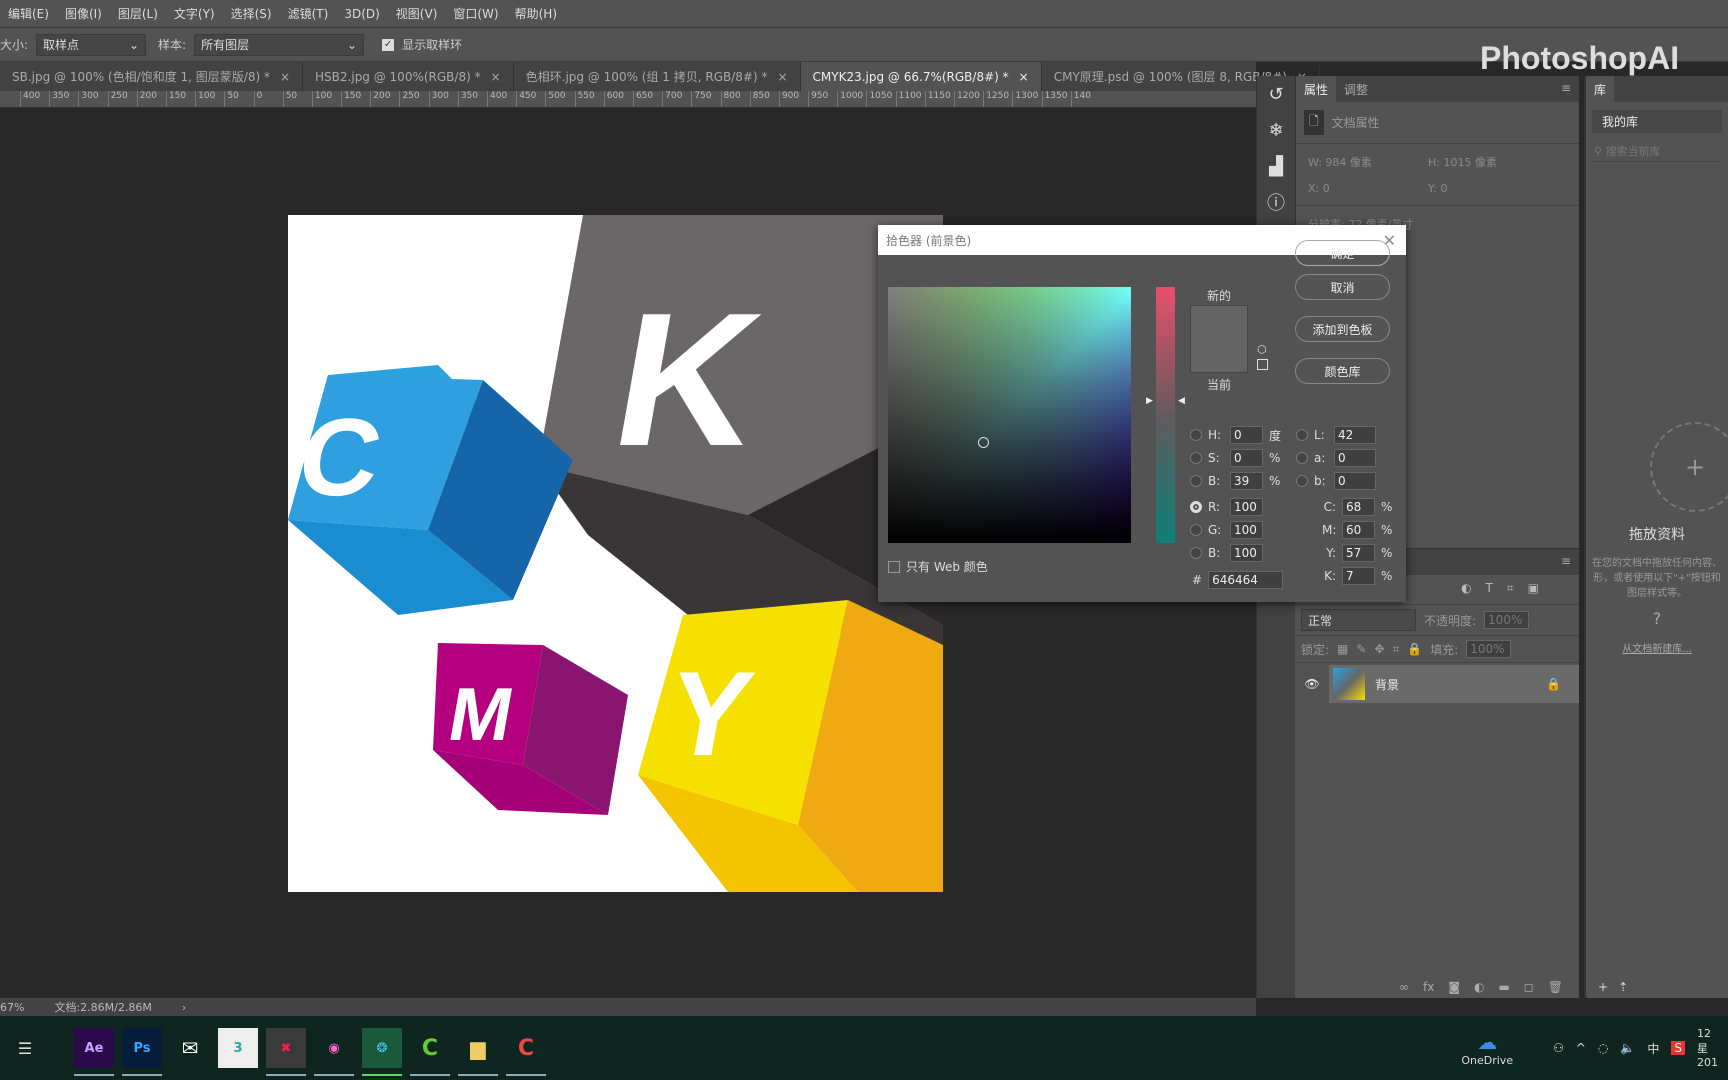  I want to click on add-to-swatches-button: 添加到色板, so click(1342, 329).